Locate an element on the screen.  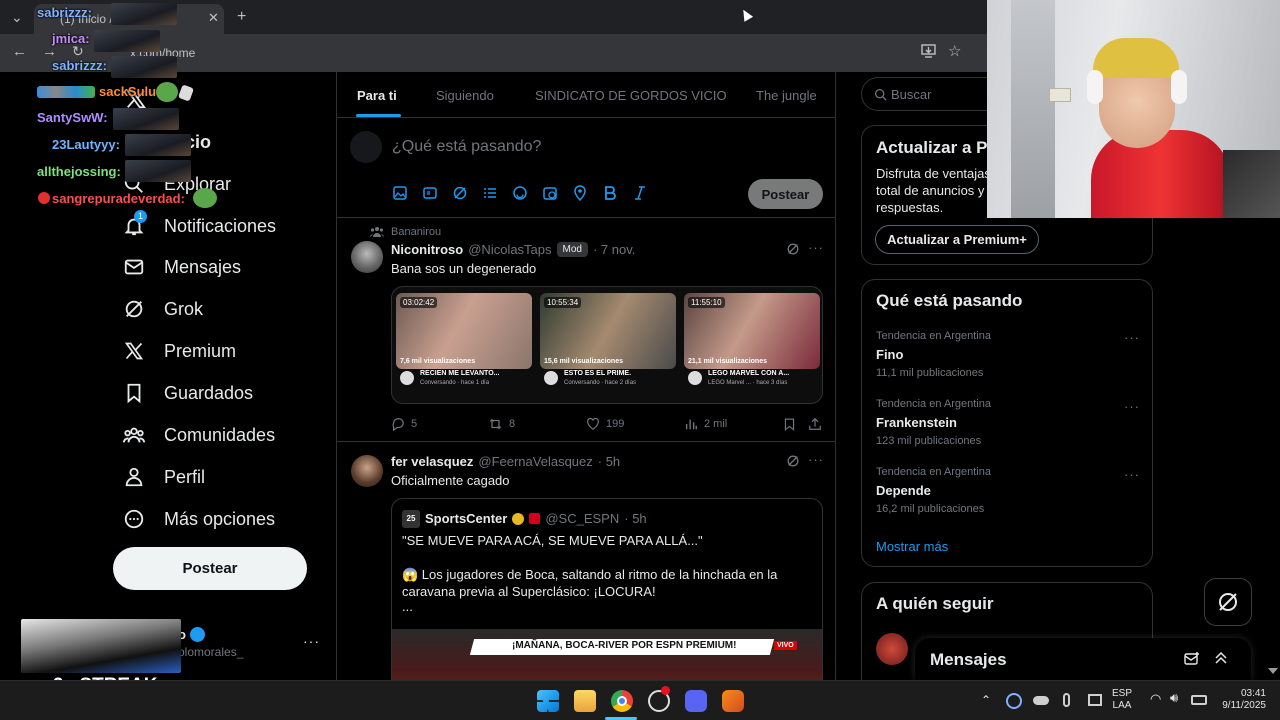
composer-input: ¿Qué está pasando? is located at coordinates (466, 147).